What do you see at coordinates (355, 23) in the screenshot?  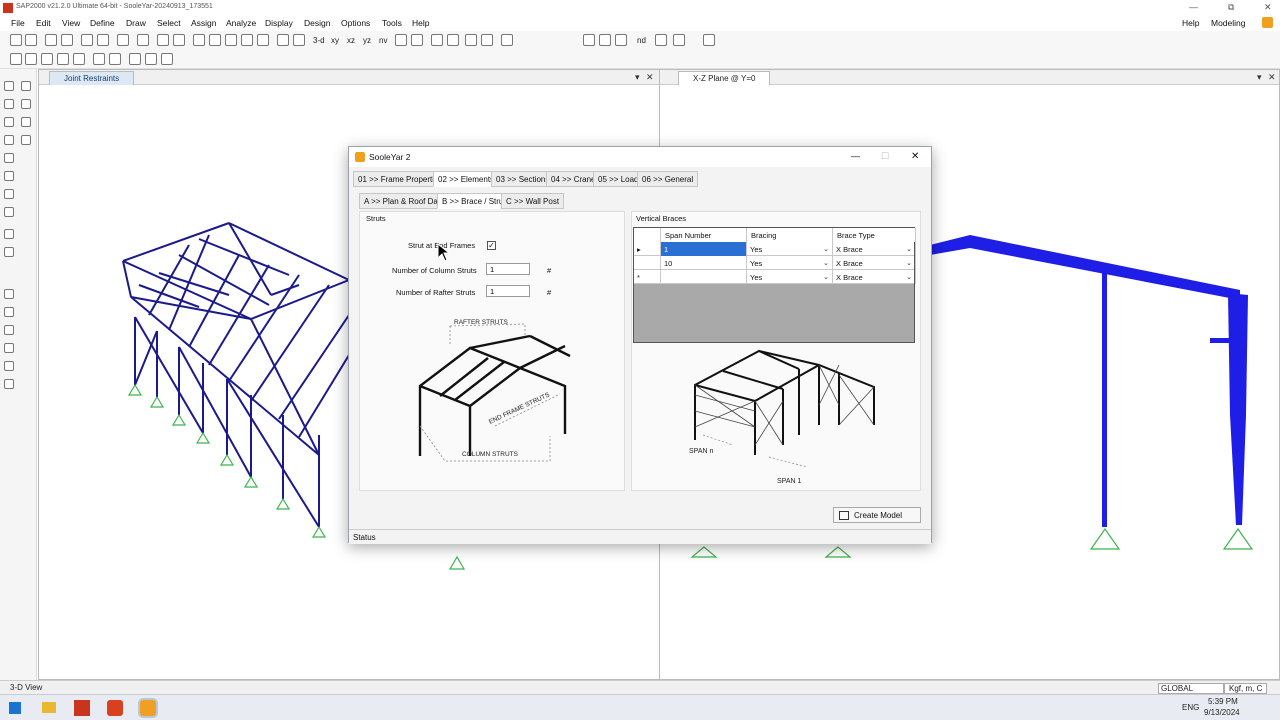 I see `menu-options: Options` at bounding box center [355, 23].